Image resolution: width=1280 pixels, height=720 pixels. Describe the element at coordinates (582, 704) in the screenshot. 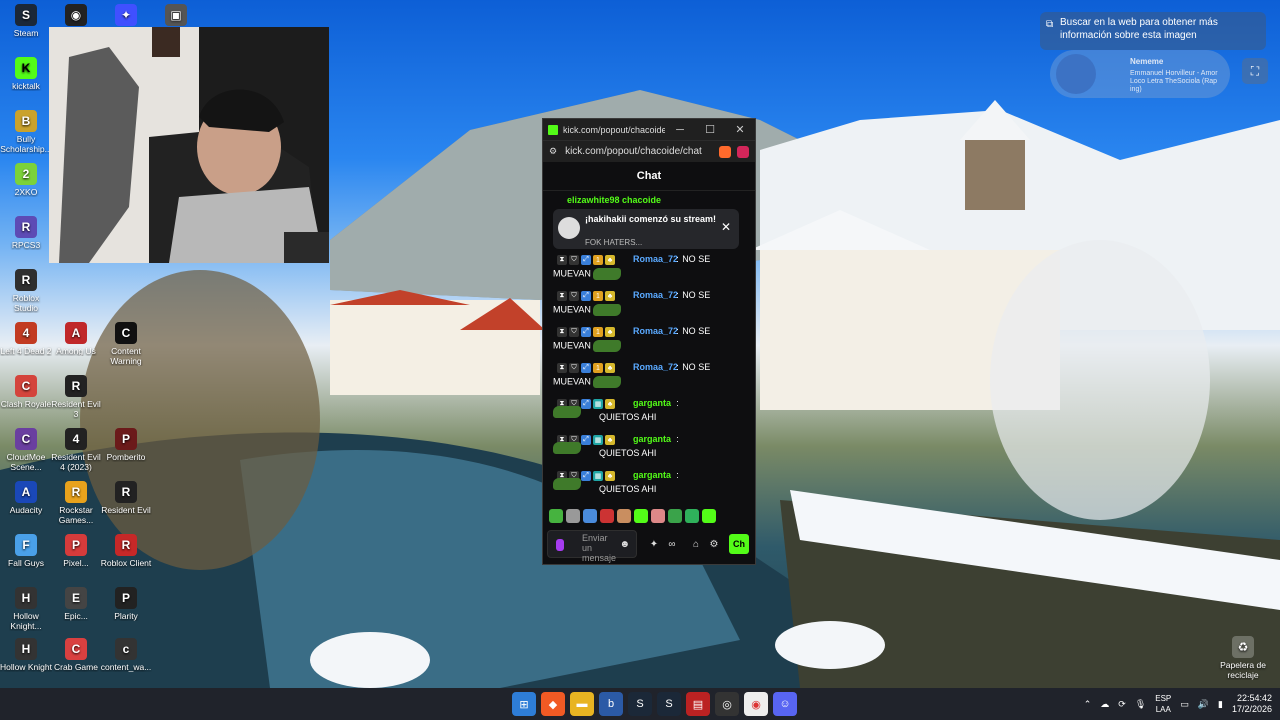

I see `file-explorer-icon: ▬` at that location.